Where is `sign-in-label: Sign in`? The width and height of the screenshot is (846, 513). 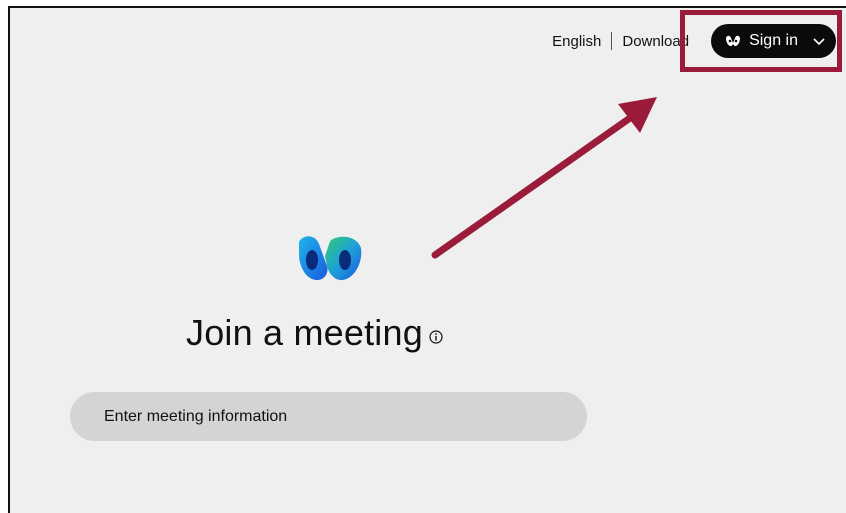 sign-in-label: Sign in is located at coordinates (773, 40).